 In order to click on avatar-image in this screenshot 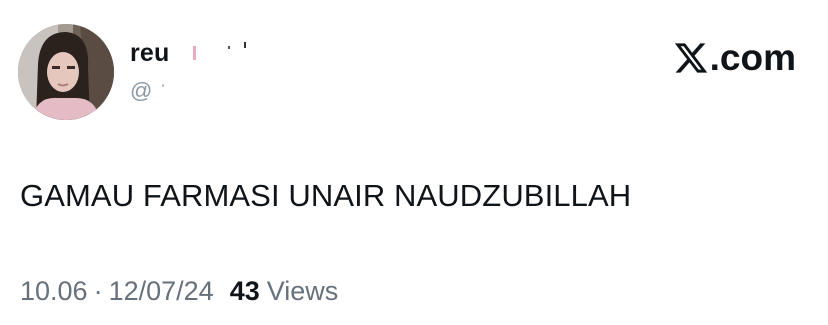, I will do `click(66, 72)`.